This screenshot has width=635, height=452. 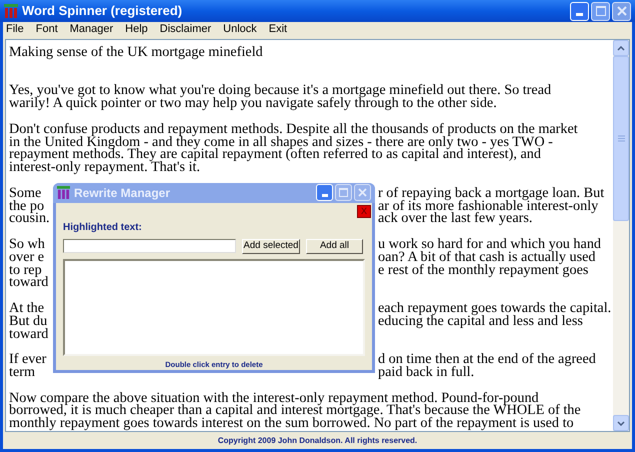 What do you see at coordinates (149, 246) in the screenshot?
I see `highlighted-text-field` at bounding box center [149, 246].